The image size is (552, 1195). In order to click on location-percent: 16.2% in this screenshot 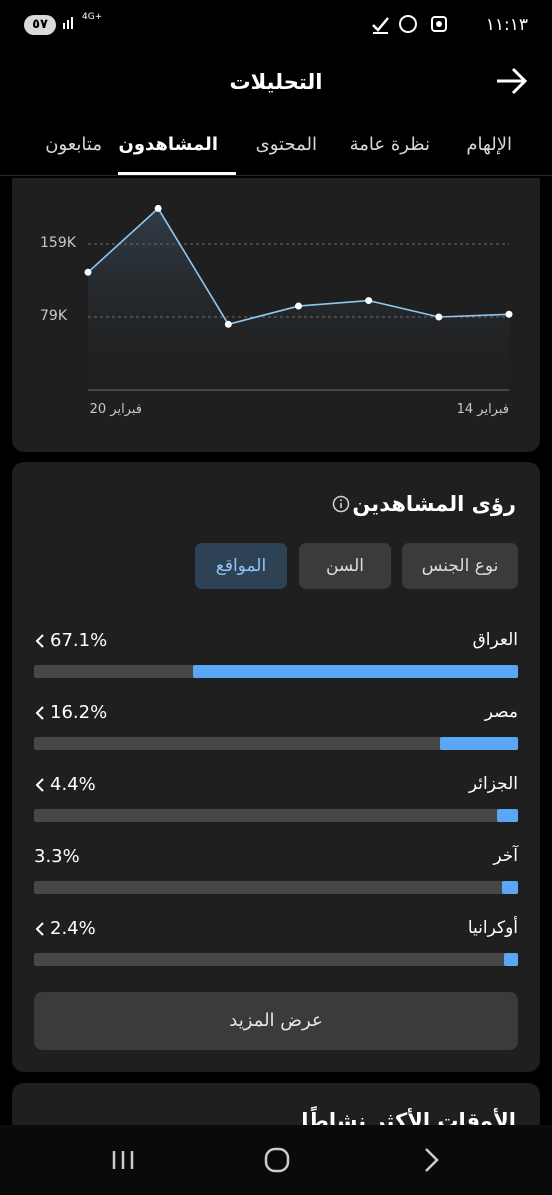, I will do `click(79, 712)`.